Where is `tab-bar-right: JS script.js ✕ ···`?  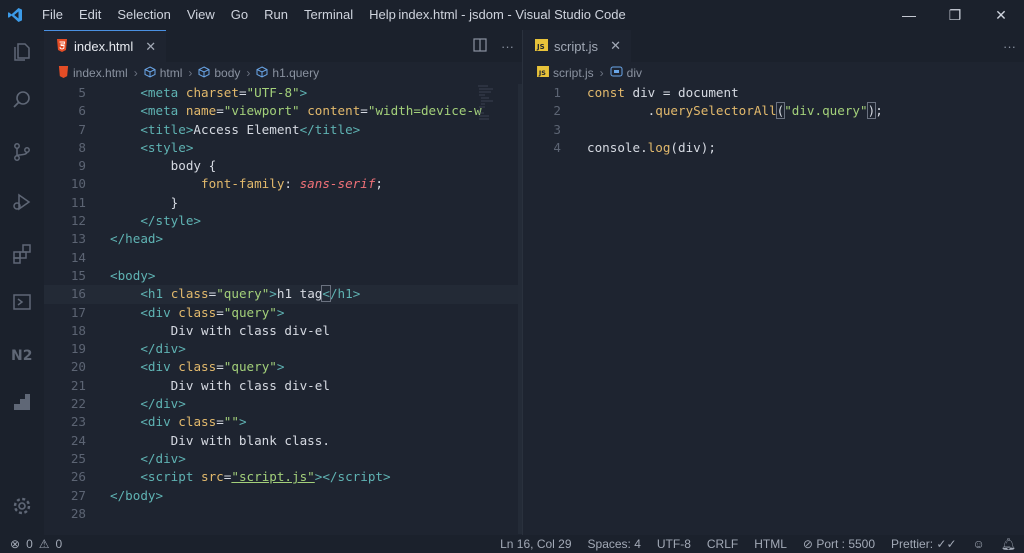 tab-bar-right: JS script.js ✕ ··· is located at coordinates (773, 46).